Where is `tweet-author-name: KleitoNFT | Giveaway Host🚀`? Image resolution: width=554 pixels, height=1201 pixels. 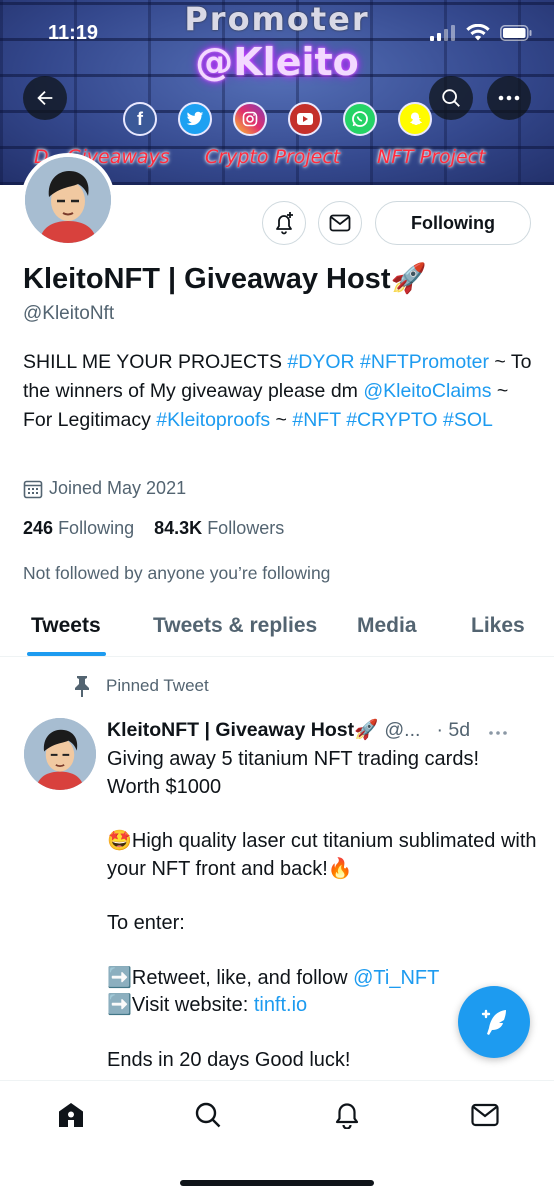
tweet-author-name: KleitoNFT | Giveaway Host🚀 is located at coordinates (242, 730).